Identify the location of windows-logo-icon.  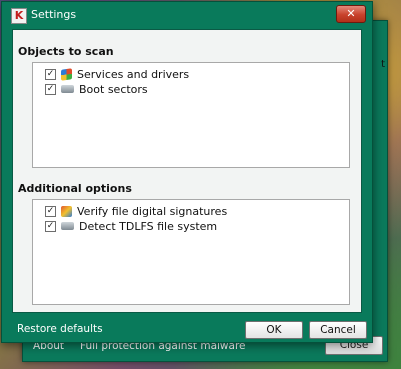
(66, 74).